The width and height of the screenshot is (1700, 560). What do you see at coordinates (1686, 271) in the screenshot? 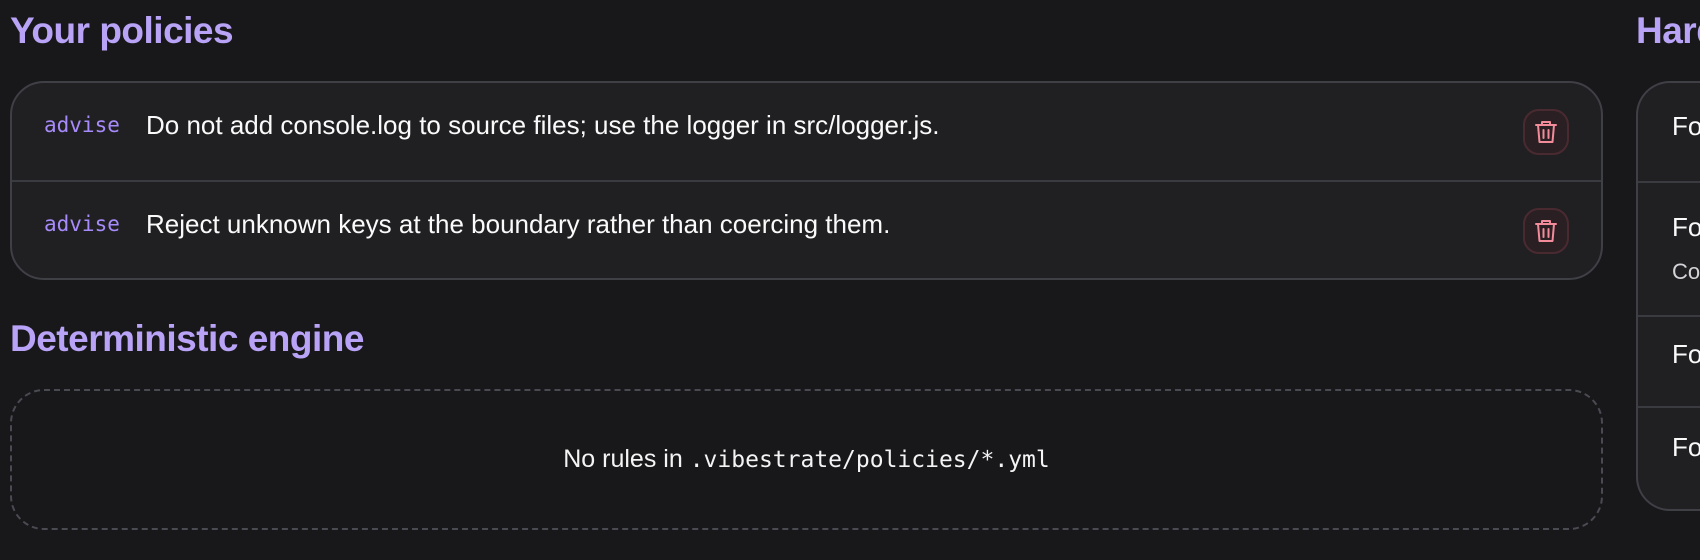
I see `list-item-subtext: Co` at bounding box center [1686, 271].